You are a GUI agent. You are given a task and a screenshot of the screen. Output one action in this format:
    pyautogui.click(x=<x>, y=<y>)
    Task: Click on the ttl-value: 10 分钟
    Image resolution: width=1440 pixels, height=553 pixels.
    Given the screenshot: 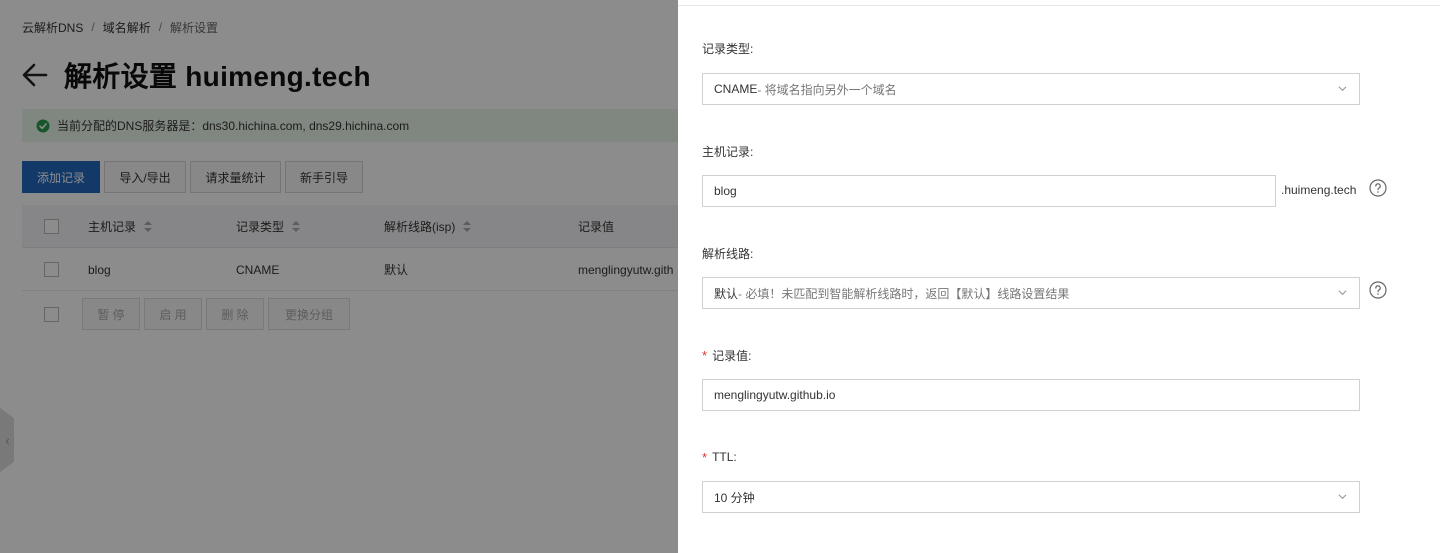 What is the action you would take?
    pyautogui.click(x=734, y=497)
    